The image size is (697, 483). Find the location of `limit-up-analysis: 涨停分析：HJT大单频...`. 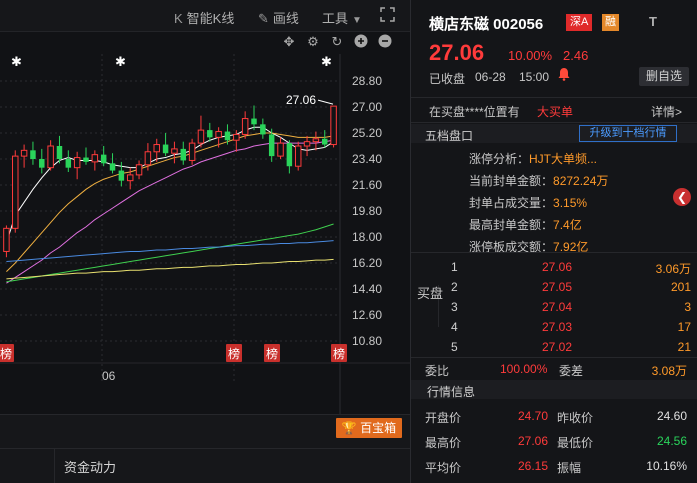

limit-up-analysis: 涨停分析：HJT大单频... is located at coordinates (533, 158).